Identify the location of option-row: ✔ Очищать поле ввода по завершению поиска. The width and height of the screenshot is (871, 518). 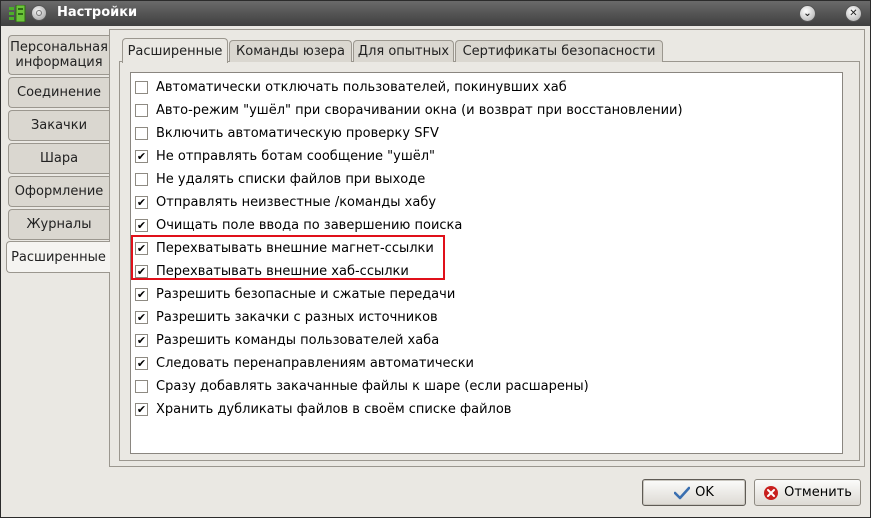
(298, 225).